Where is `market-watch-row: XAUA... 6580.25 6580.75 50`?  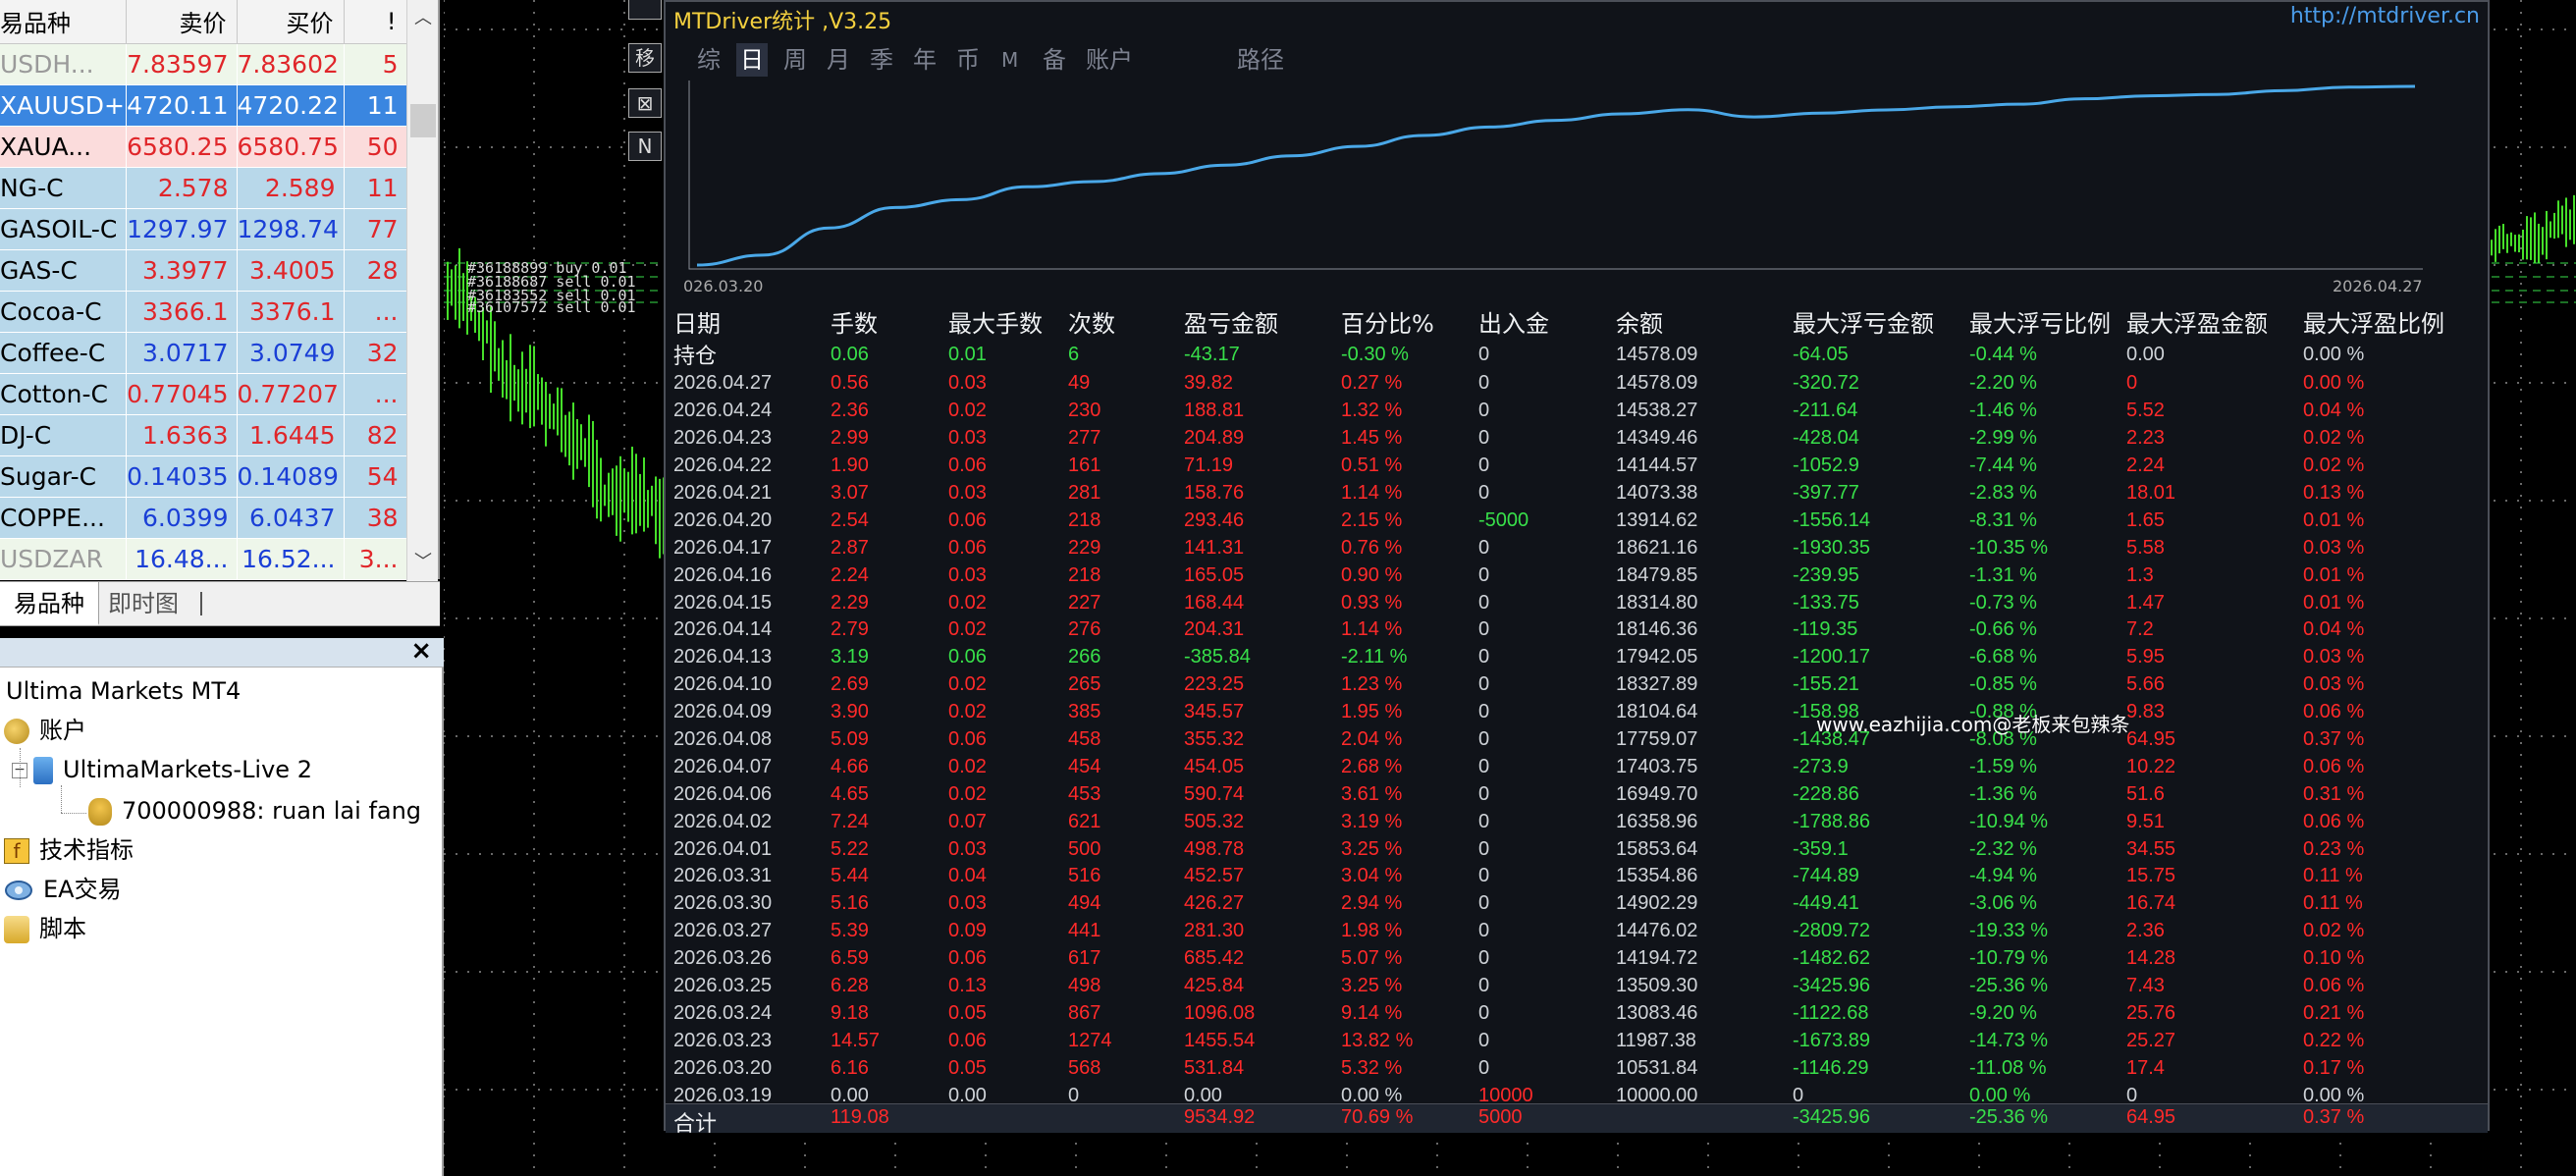 market-watch-row: XAUA... 6580.25 6580.75 50 is located at coordinates (203, 147).